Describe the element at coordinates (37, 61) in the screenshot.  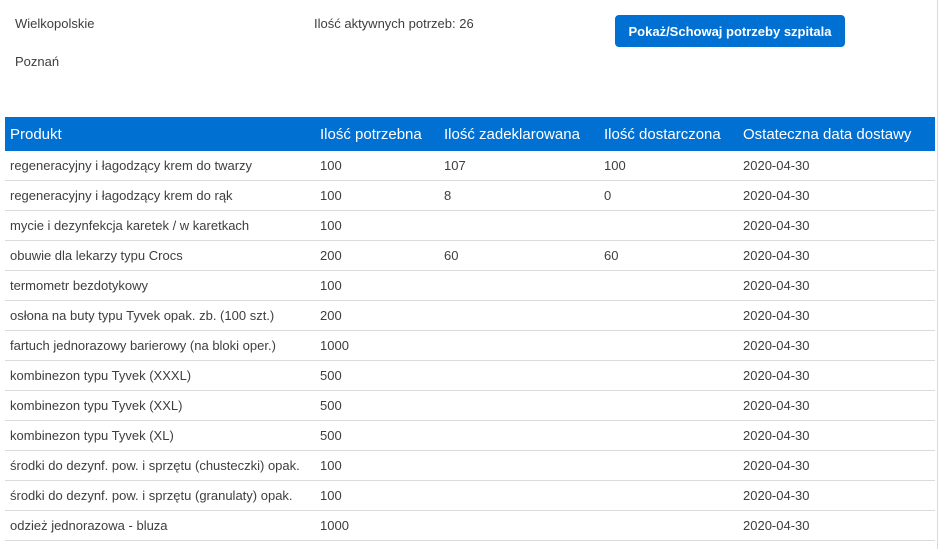
I see `hospital-city: Poznań` at that location.